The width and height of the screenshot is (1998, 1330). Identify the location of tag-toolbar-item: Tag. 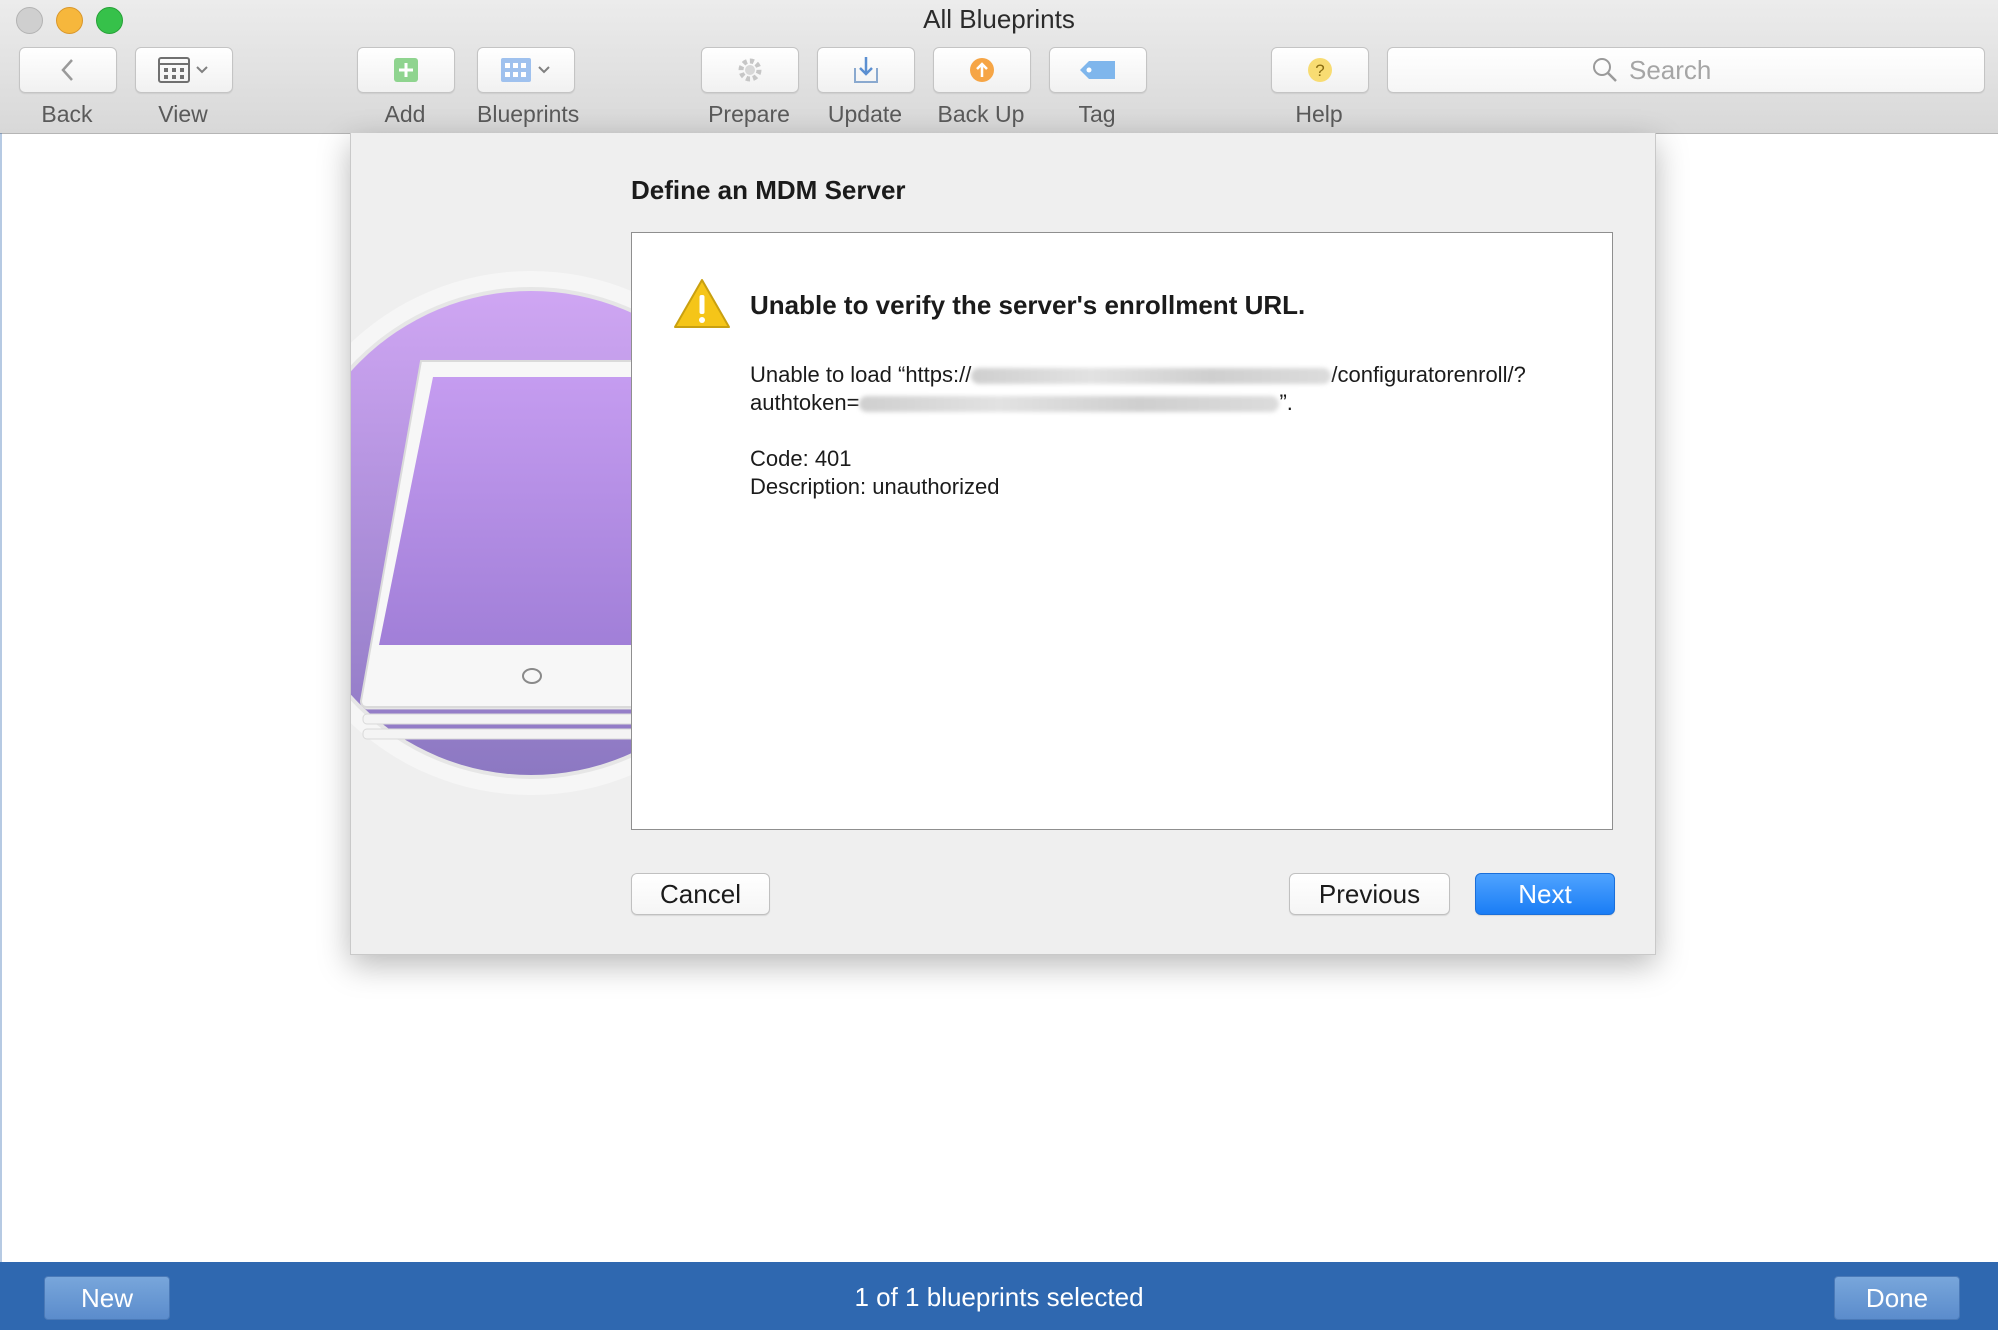
(1098, 87).